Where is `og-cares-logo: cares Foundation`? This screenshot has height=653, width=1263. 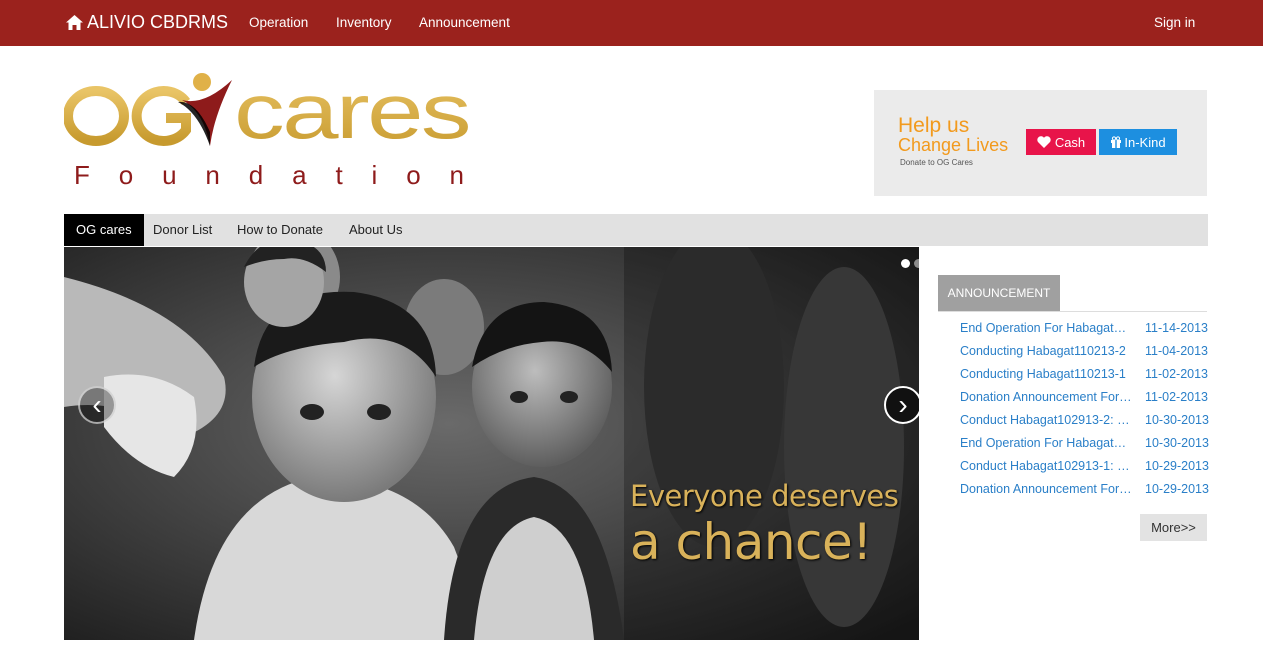 og-cares-logo: cares Foundation is located at coordinates (269, 132).